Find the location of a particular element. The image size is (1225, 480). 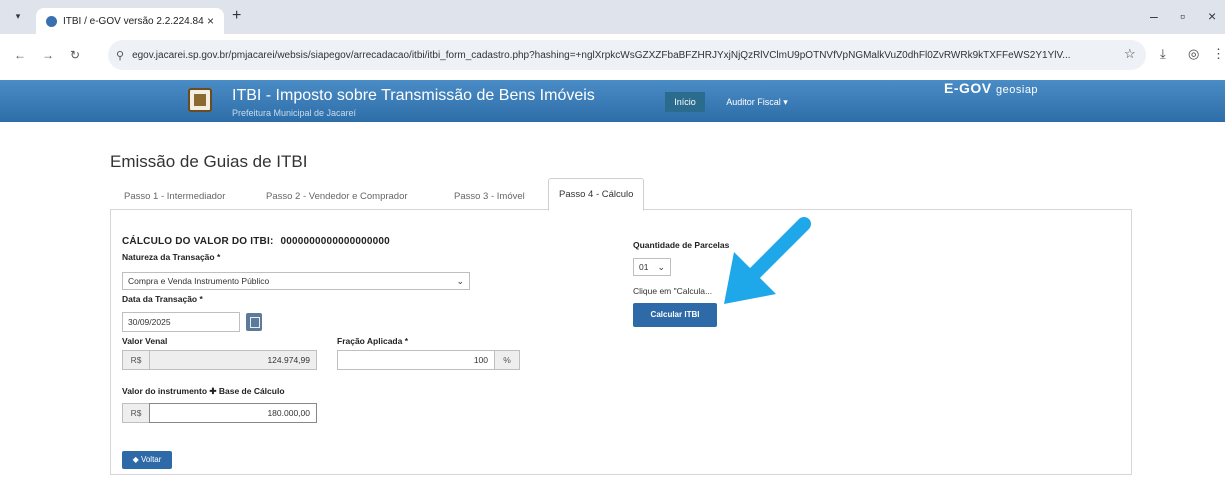

calcular-itbi-button: Calcular ITBI is located at coordinates (675, 315).